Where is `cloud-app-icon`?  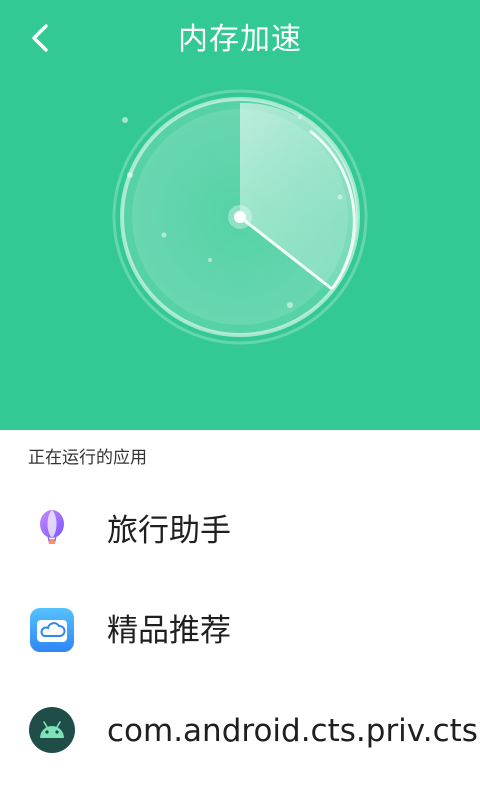 cloud-app-icon is located at coordinates (52, 630).